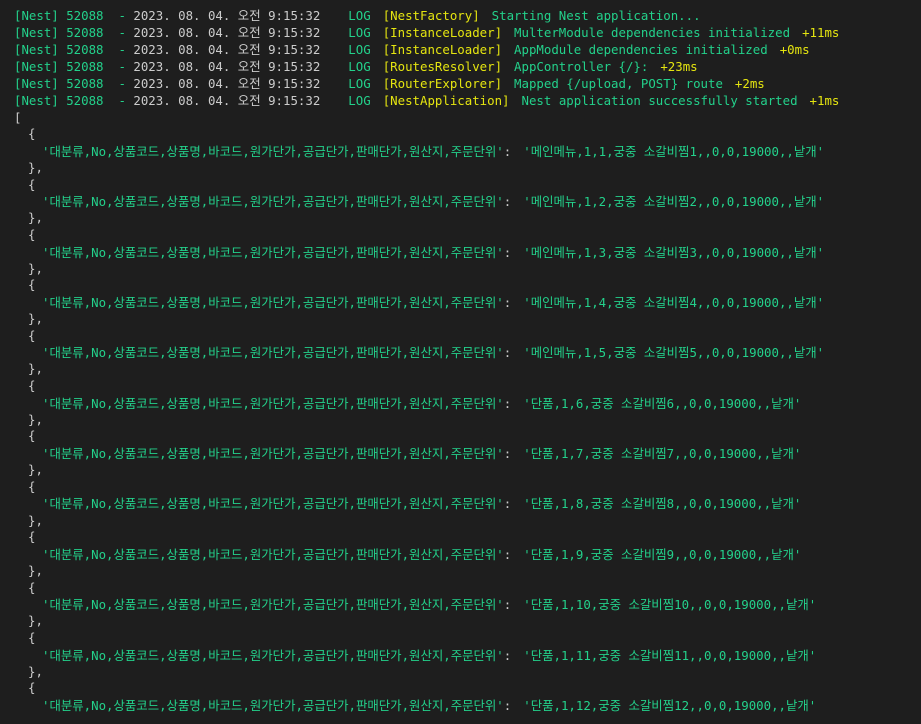 The height and width of the screenshot is (724, 921). I want to click on entry-value: '메인메뉴,1,5,궁중 소갈비찜5,,0,0,19000,,낱개', so click(674, 353).